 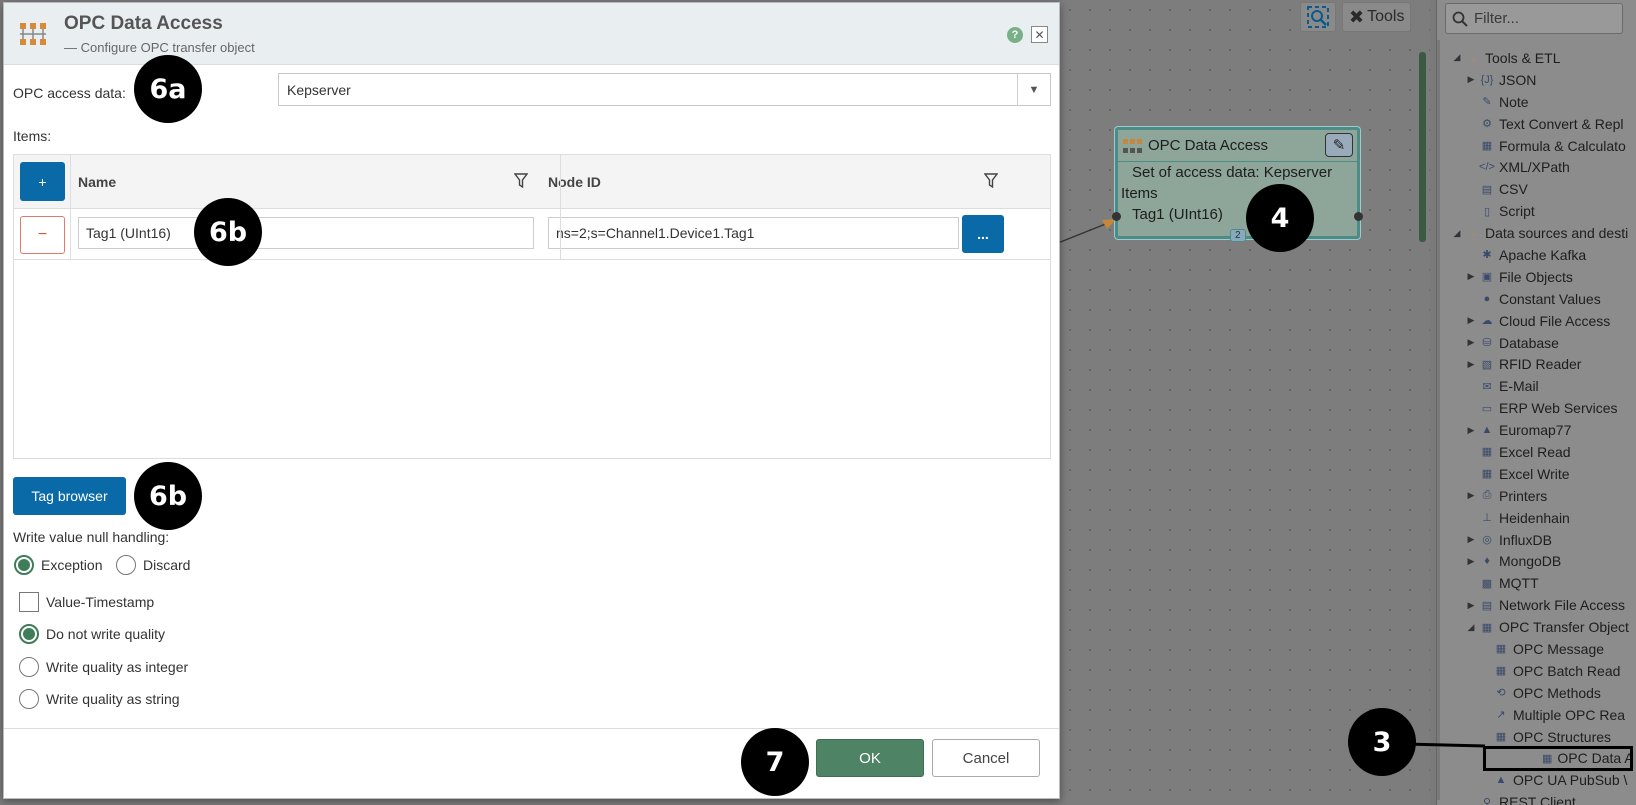 What do you see at coordinates (1536, 540) in the screenshot?
I see `palette-item-influxdb: ▶ ◎ InfluxDB` at bounding box center [1536, 540].